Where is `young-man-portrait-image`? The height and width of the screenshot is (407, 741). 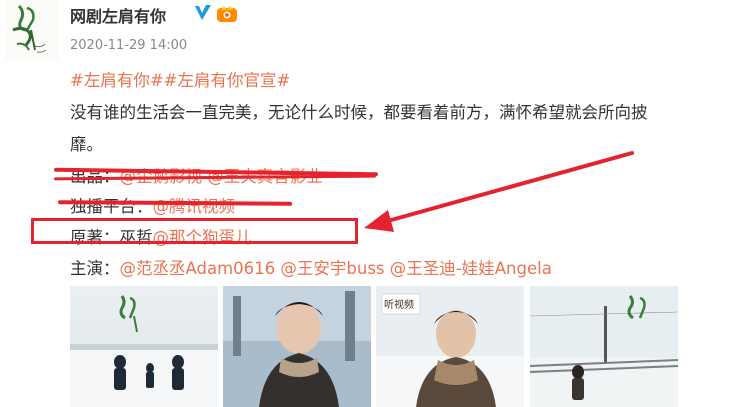
young-man-portrait-image is located at coordinates (297, 346).